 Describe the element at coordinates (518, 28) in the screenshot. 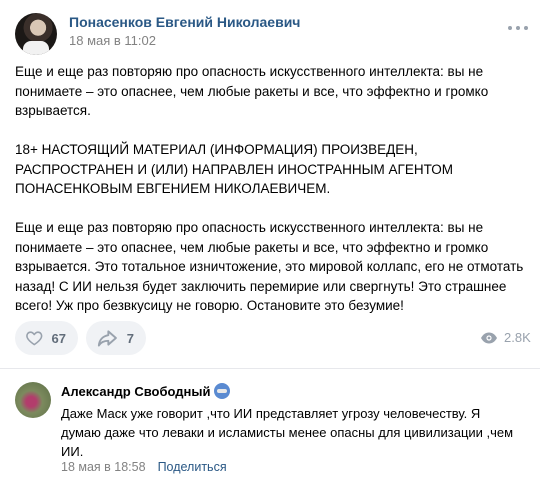

I see `more-dots-icon` at that location.